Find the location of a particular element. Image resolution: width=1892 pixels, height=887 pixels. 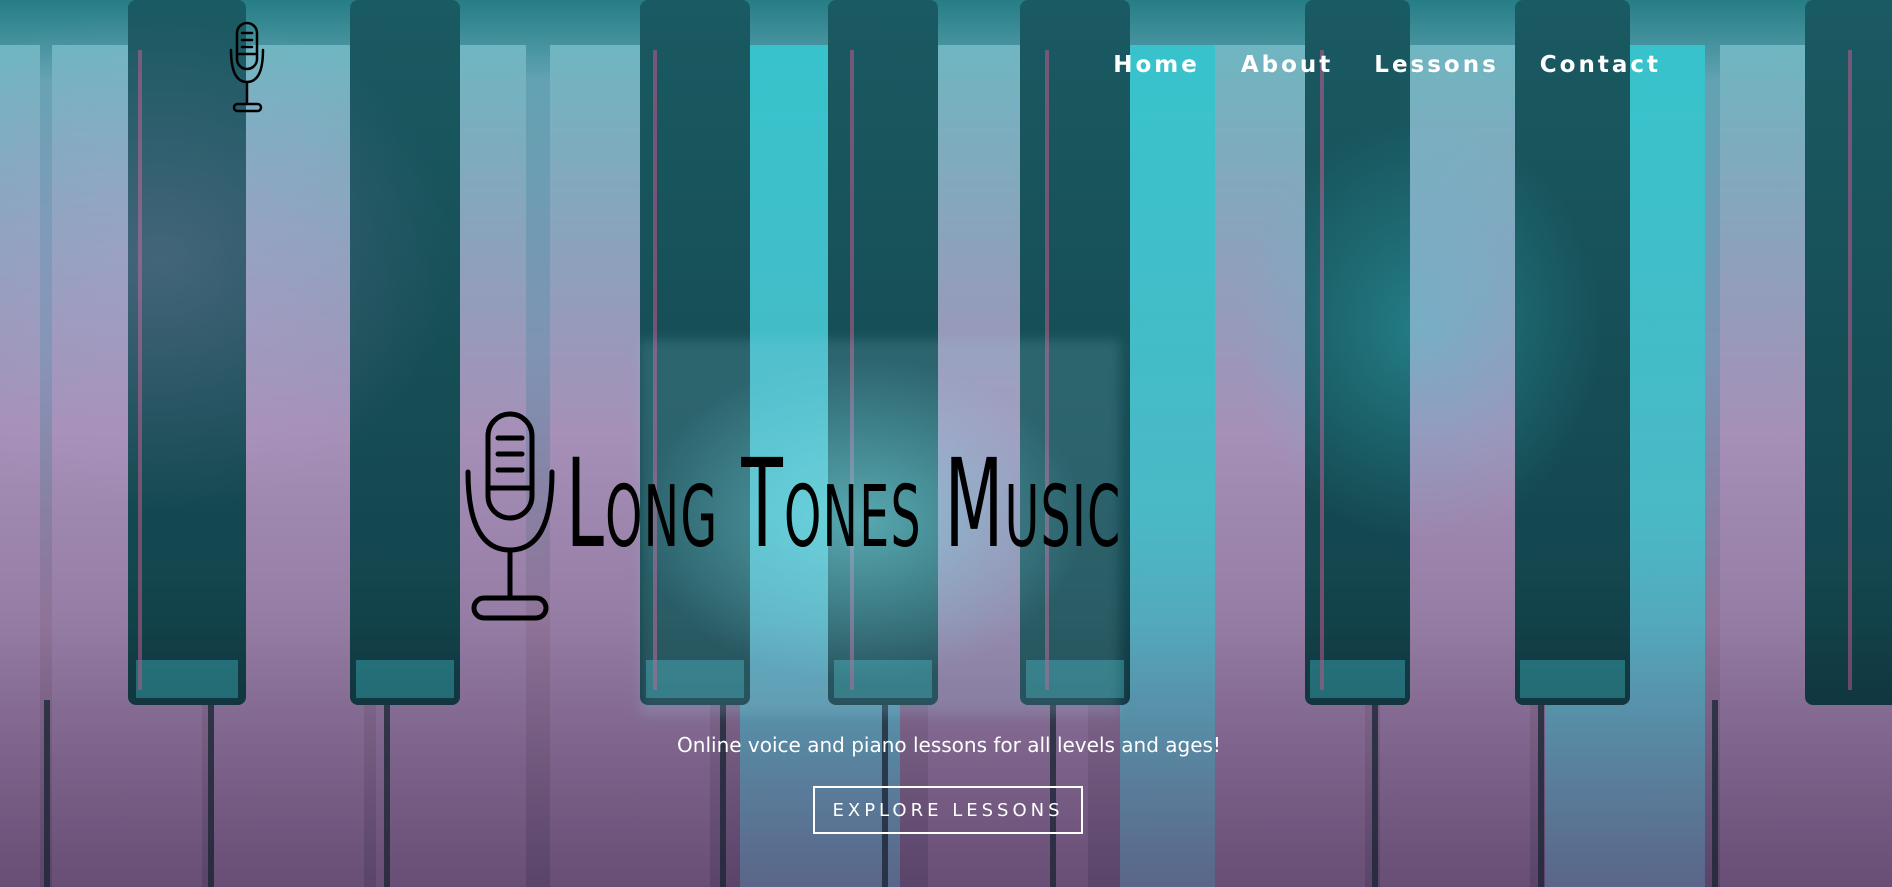

nav-lessons-link: Lessons is located at coordinates (1436, 65).